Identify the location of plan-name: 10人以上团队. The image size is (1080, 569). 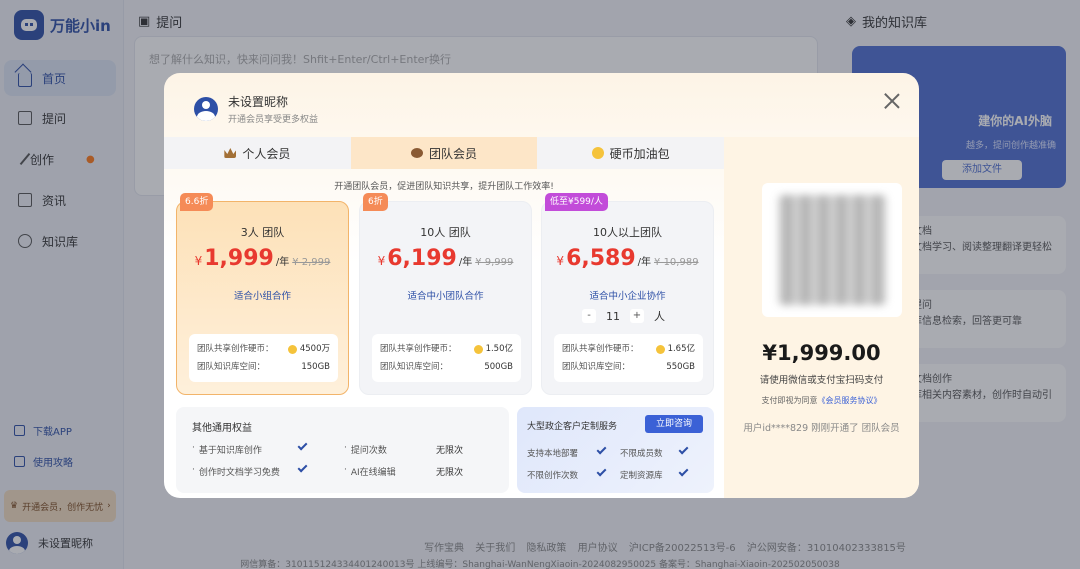
(627, 232).